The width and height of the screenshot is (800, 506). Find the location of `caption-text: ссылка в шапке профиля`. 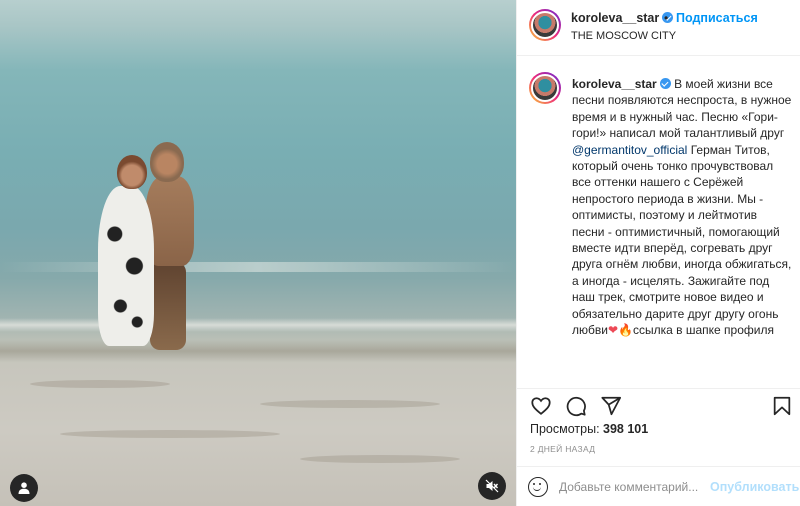

caption-text: ссылка в шапке профиля is located at coordinates (703, 330).